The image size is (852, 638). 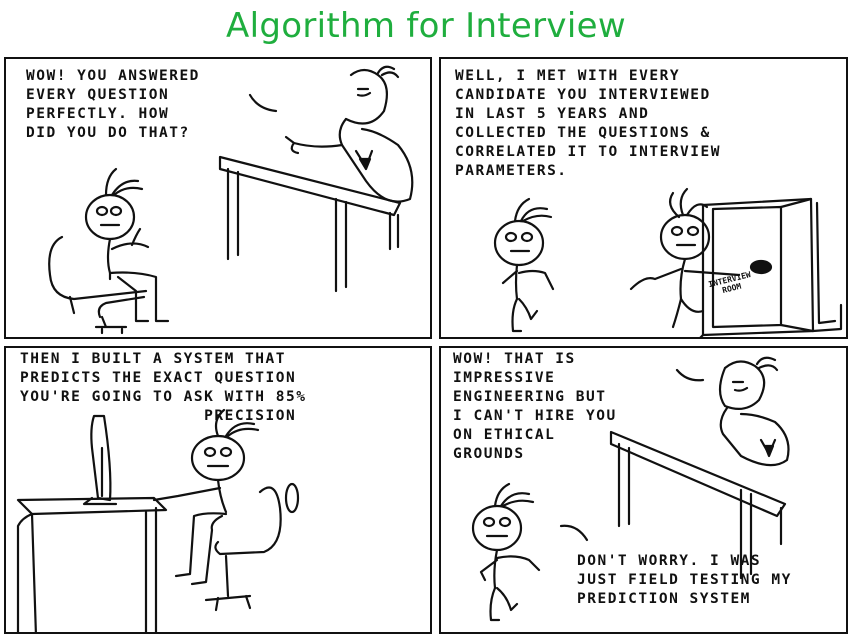 I want to click on panel-2-drawing, so click(x=668, y=262).